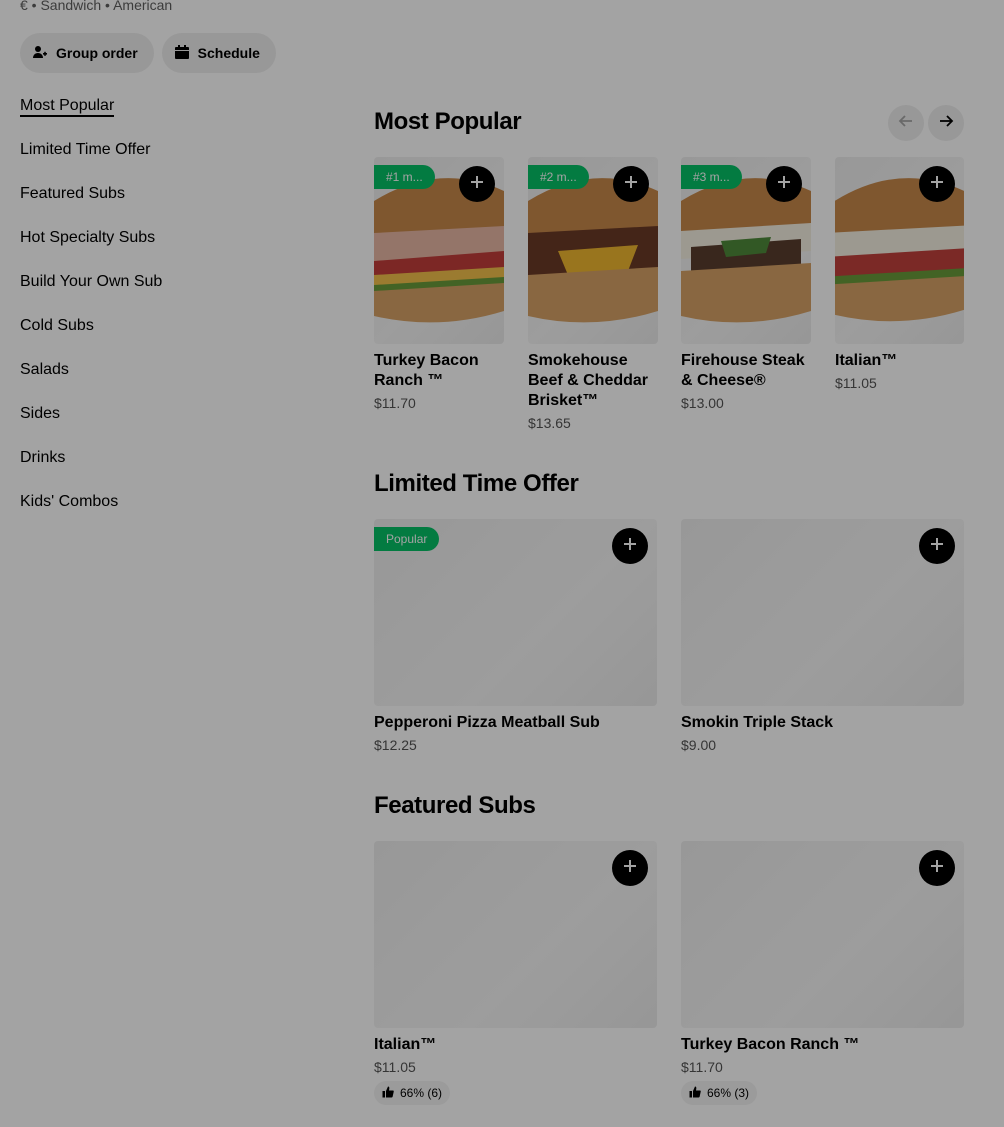 The image size is (1004, 1127). What do you see at coordinates (69, 501) in the screenshot?
I see `sidebar-item-label: Kids' Combos` at bounding box center [69, 501].